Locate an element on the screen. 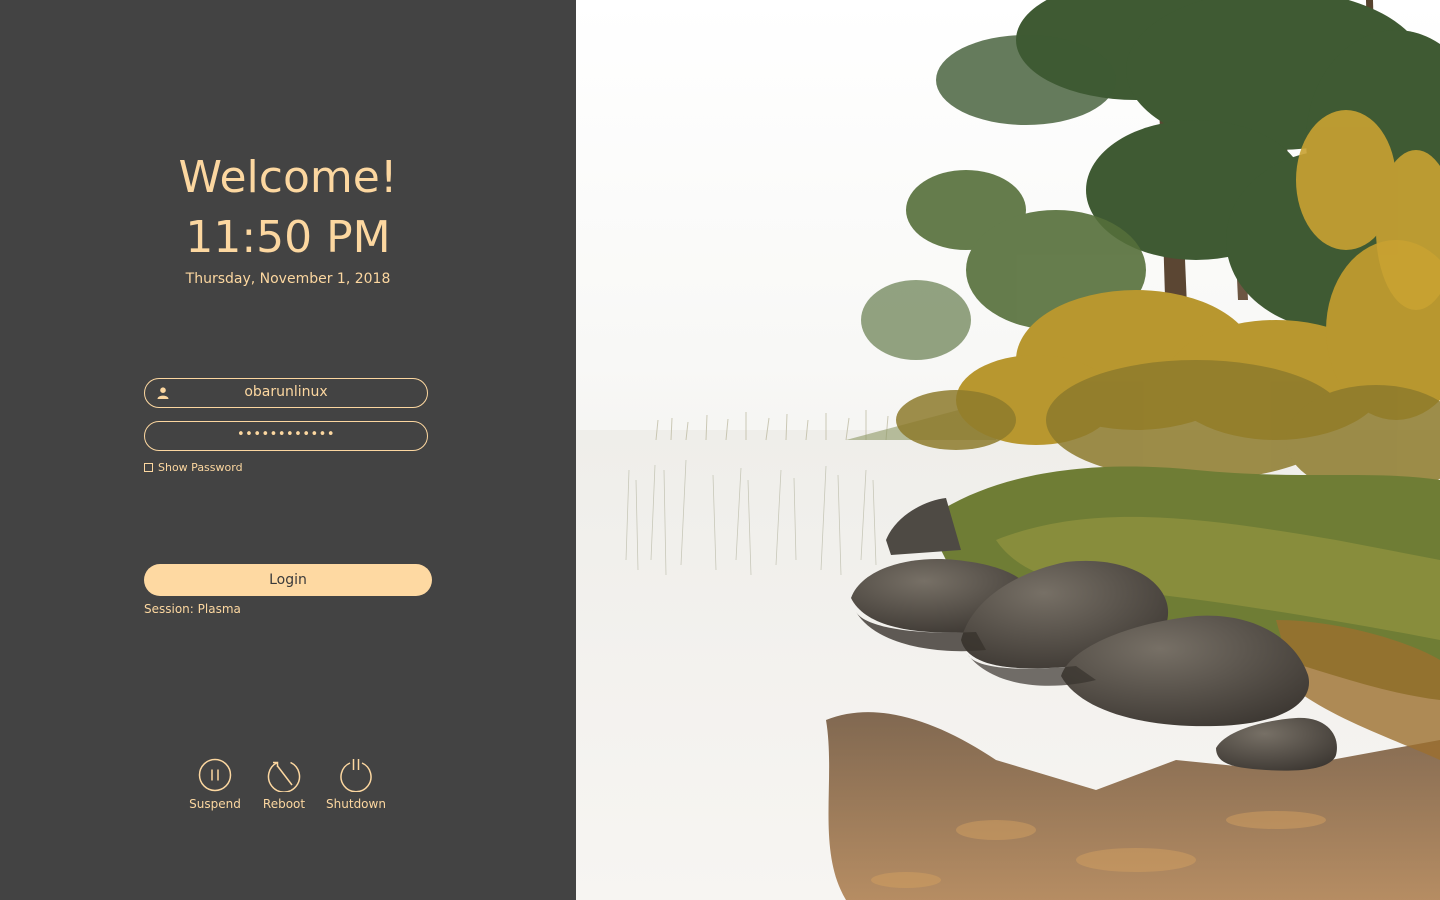  clock-date: Thursday, November 1, 2018 is located at coordinates (288, 279).